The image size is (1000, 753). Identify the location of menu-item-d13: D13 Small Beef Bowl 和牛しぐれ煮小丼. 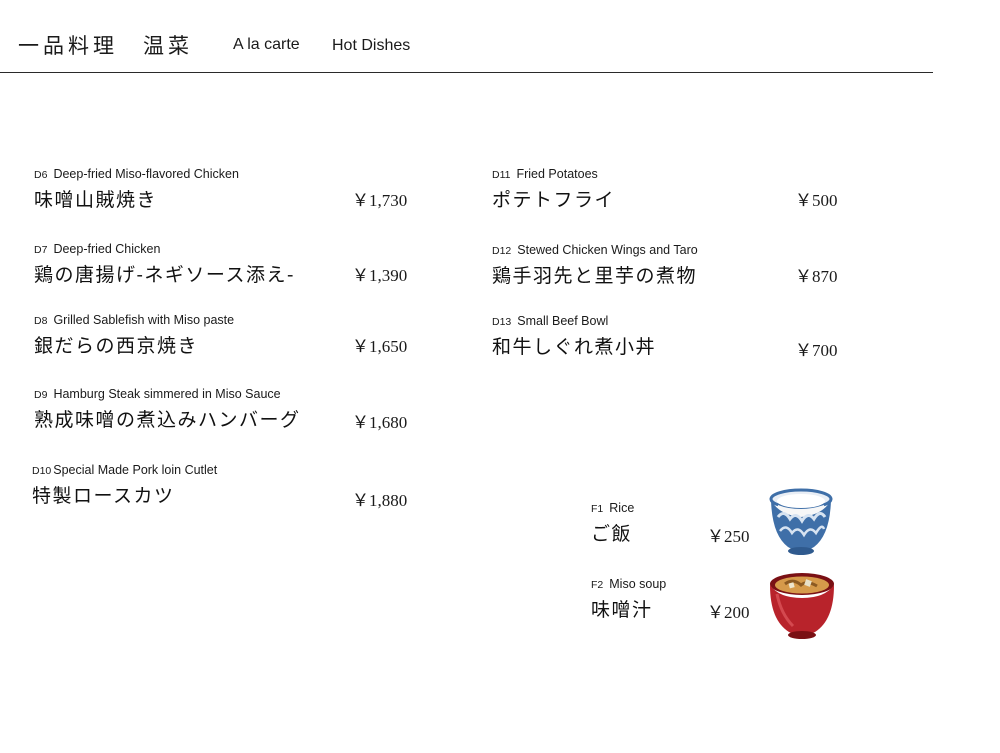
(574, 336).